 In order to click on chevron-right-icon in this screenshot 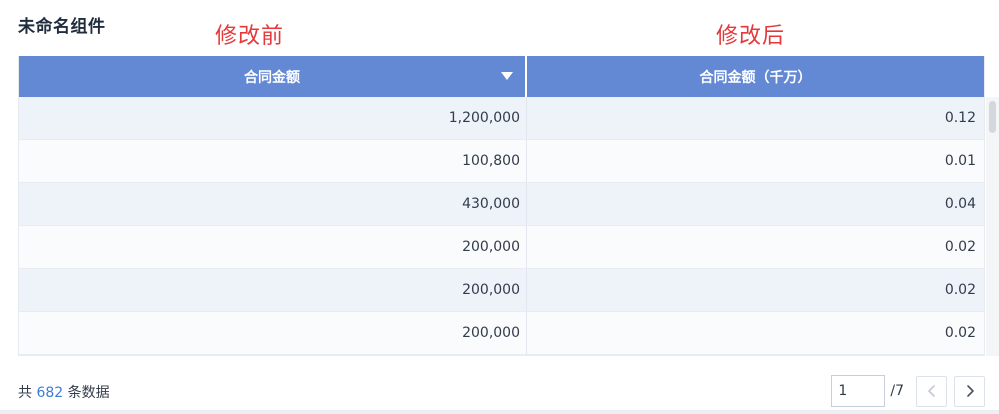, I will do `click(970, 391)`.